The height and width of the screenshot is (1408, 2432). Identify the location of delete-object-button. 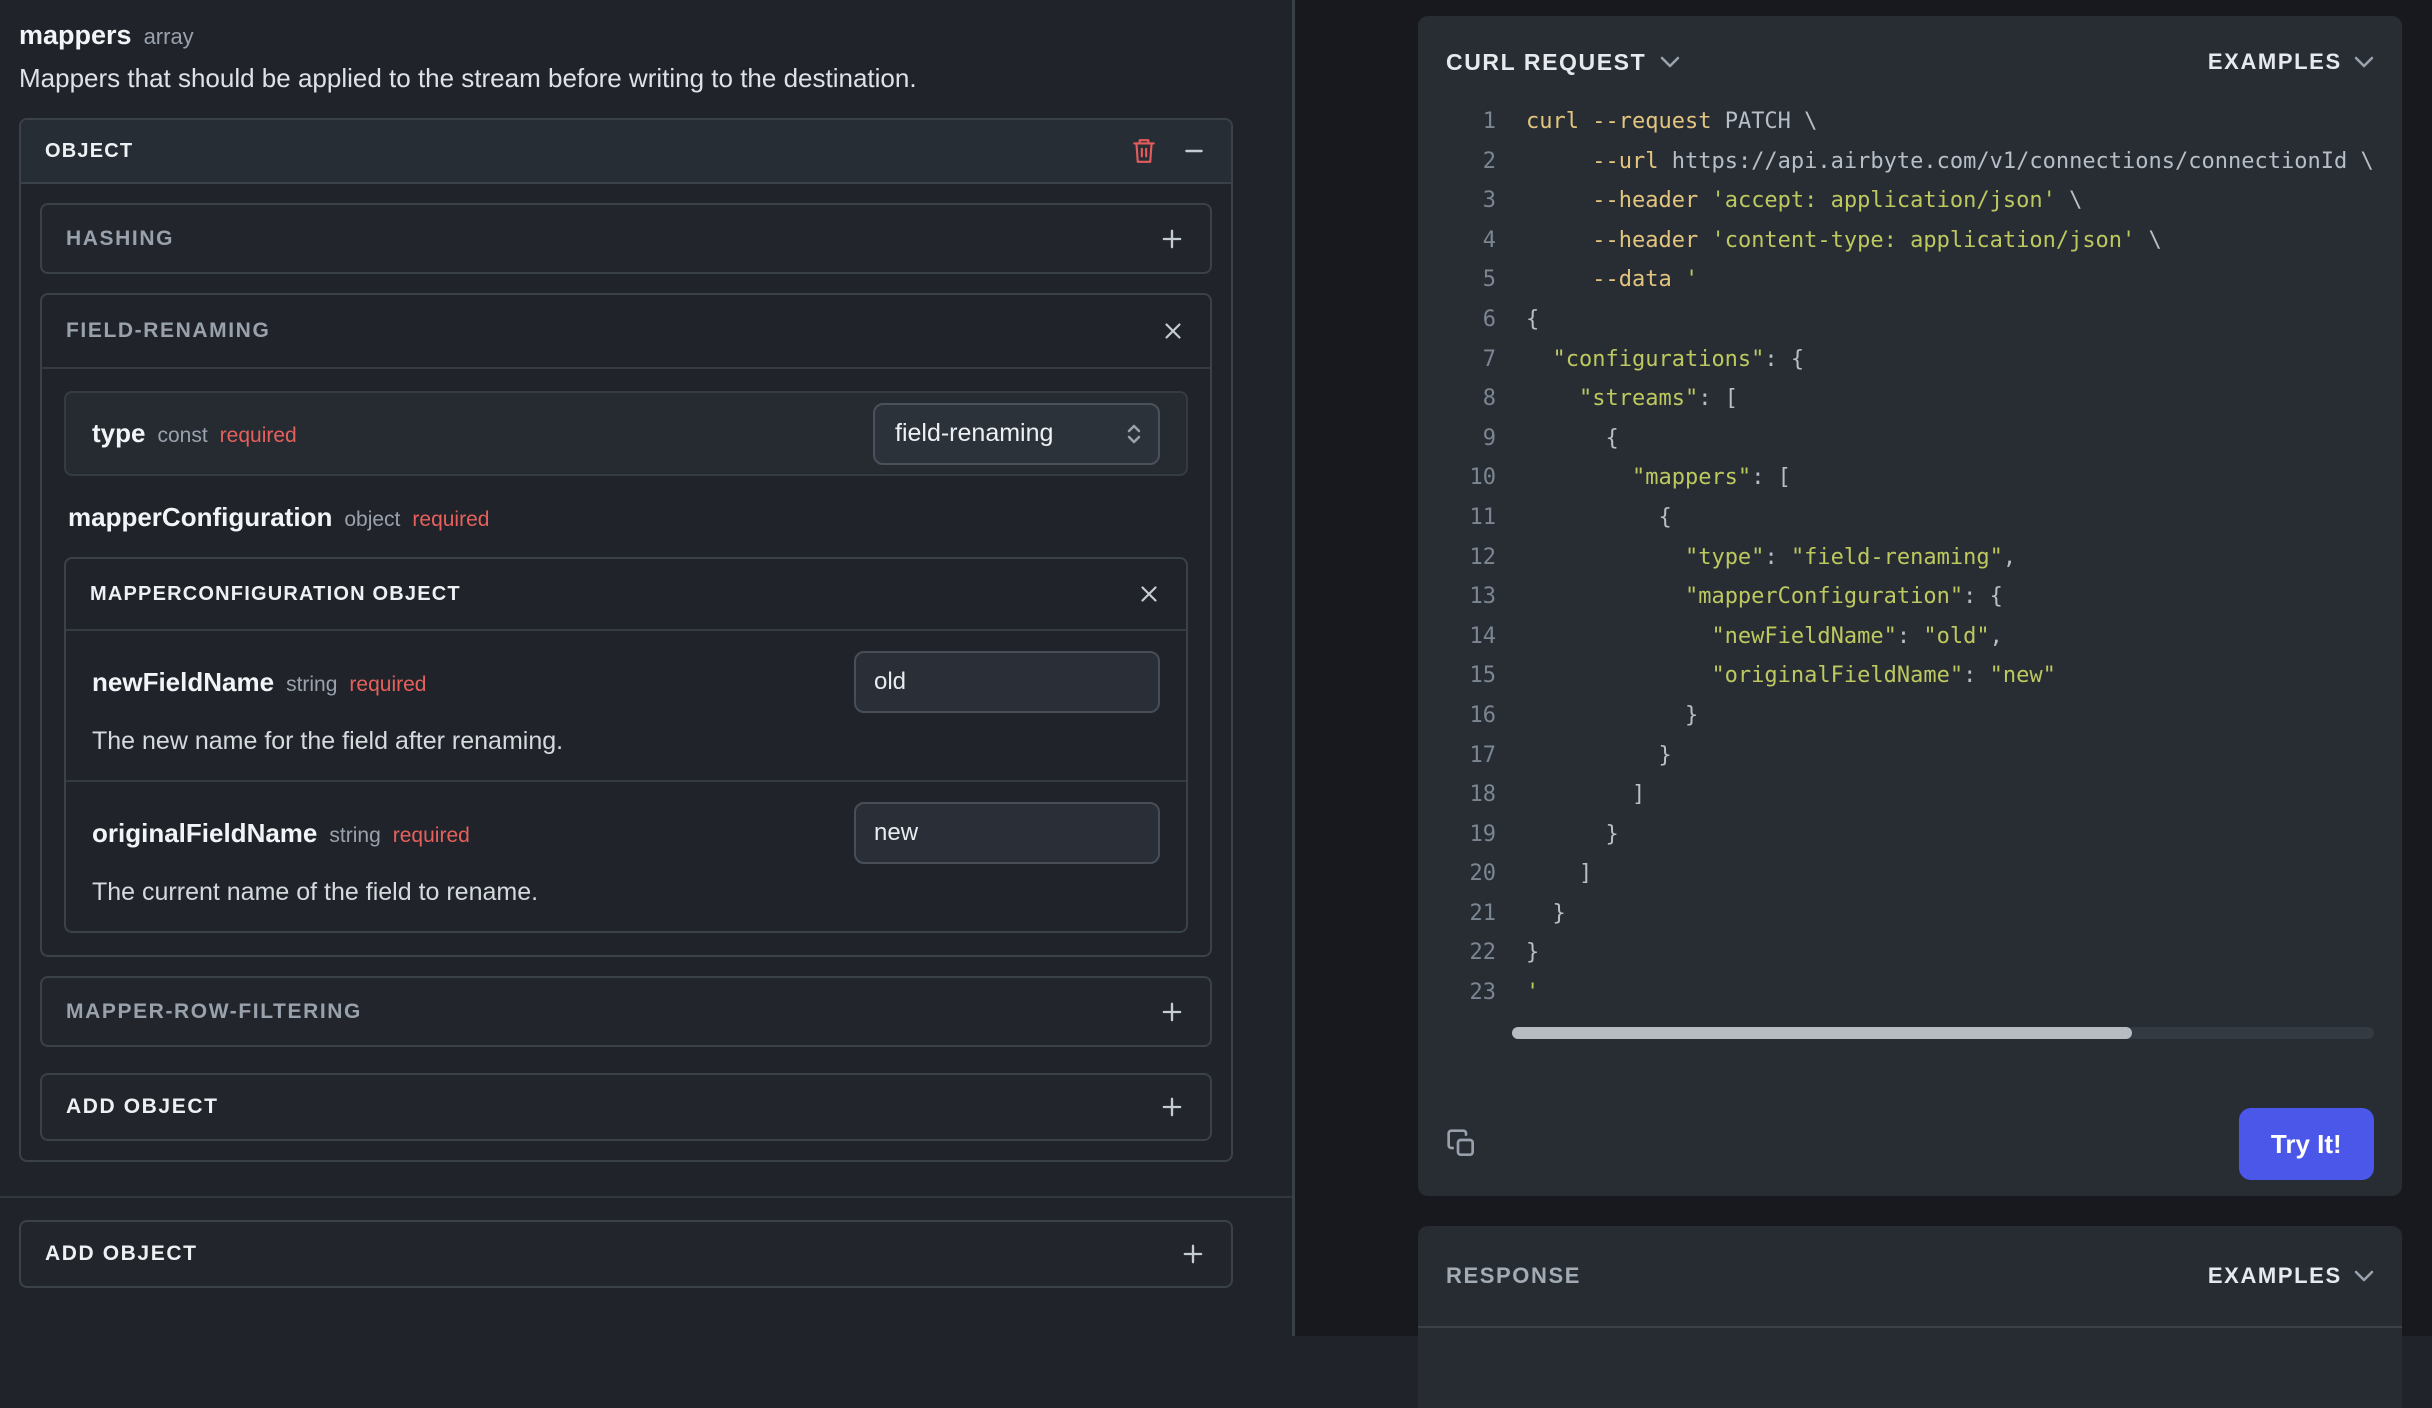
(1144, 151).